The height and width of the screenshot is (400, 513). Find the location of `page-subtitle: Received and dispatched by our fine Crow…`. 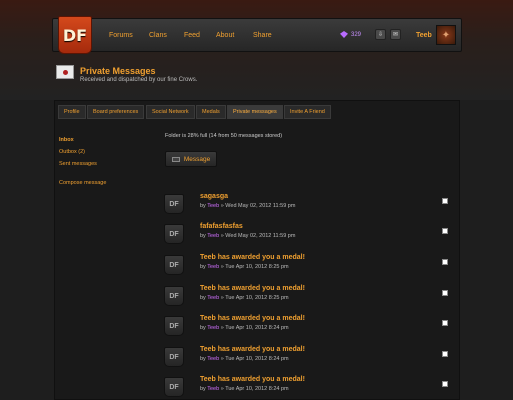

page-subtitle: Received and dispatched by our fine Crow… is located at coordinates (139, 80).